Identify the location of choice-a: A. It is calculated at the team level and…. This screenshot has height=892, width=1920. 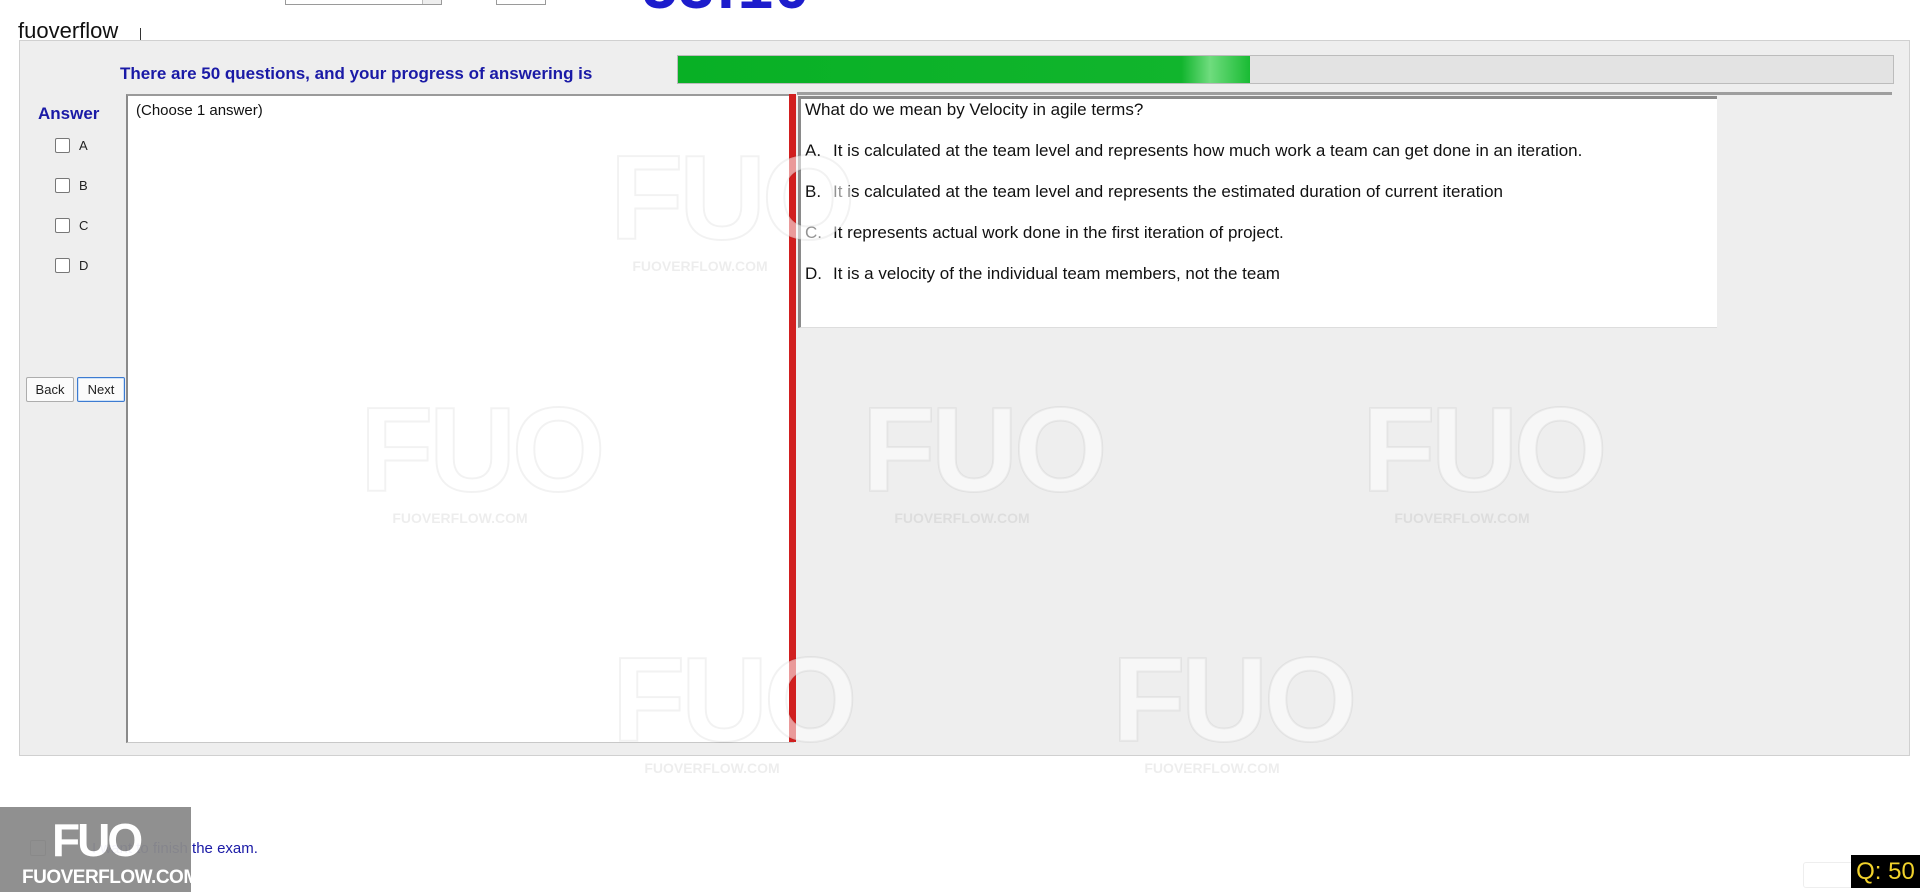
(1193, 151).